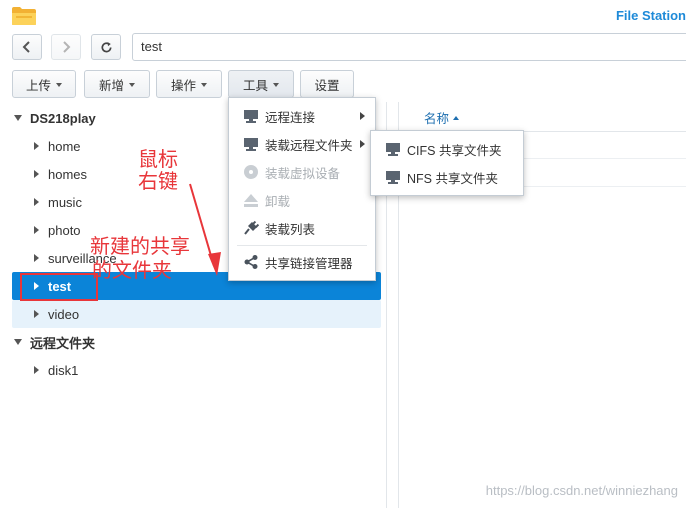  I want to click on annotation-right-click: 鼠标 右键, so click(158, 170).